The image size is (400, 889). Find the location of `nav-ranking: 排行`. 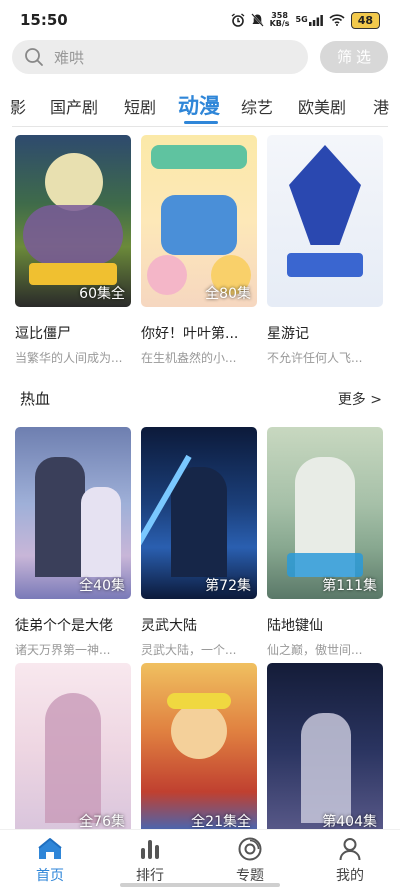

nav-ranking: 排行 is located at coordinates (150, 859).